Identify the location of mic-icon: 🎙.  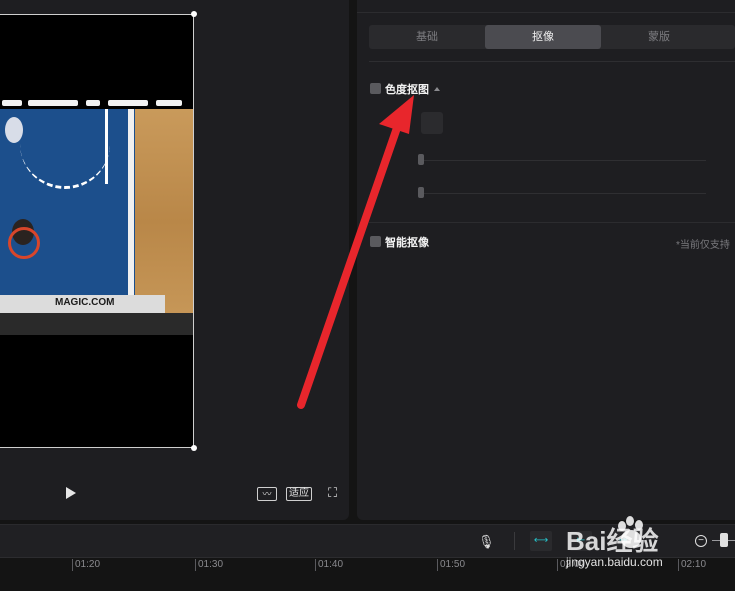
(486, 542).